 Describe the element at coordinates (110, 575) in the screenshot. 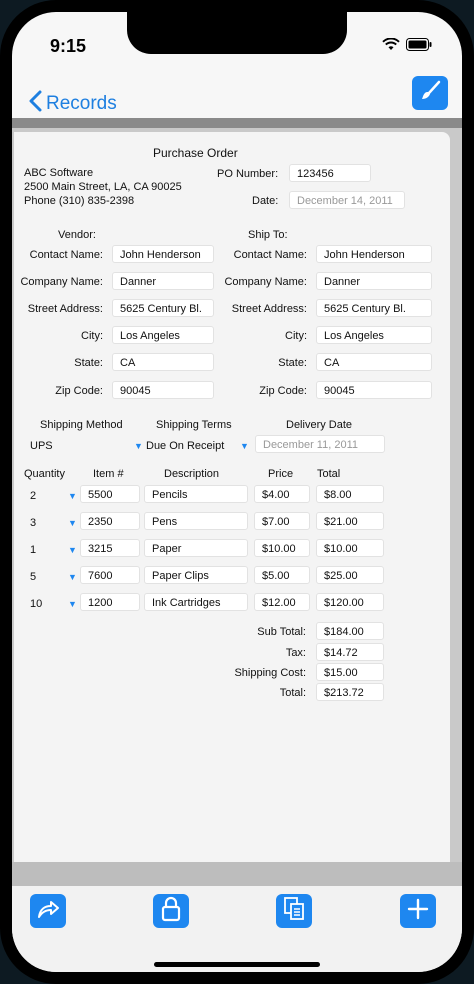

I see `item-number-field: 7600` at that location.